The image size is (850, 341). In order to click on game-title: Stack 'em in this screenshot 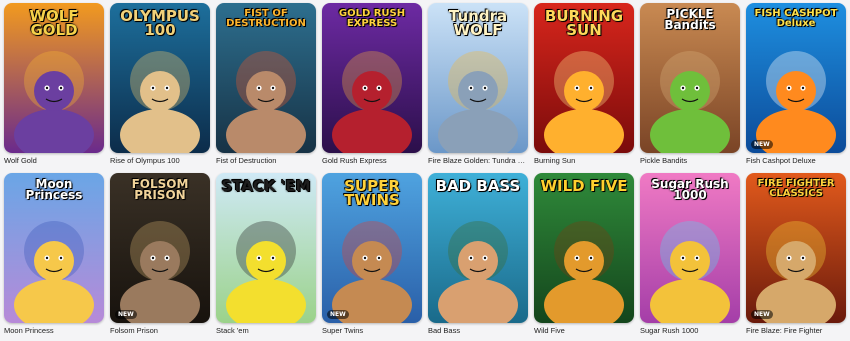, I will do `click(266, 330)`.